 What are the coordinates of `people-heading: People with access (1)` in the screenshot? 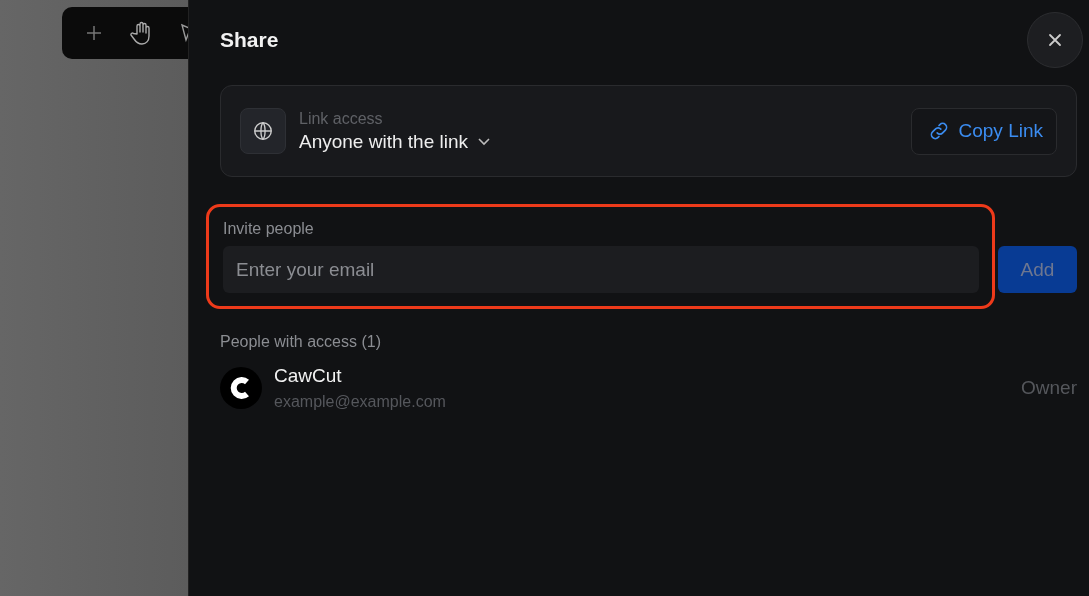 It's located at (301, 342).